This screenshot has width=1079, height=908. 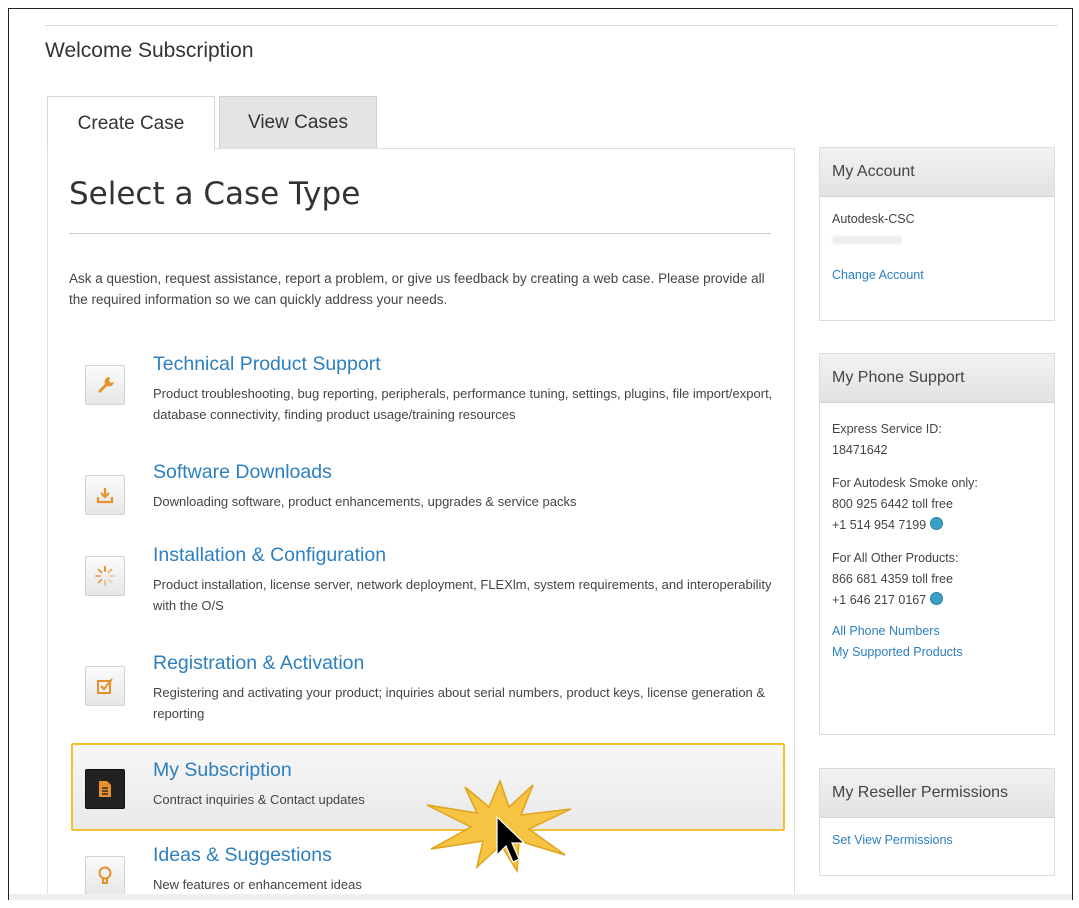 I want to click on tab-create-case: Create Case, so click(x=131, y=123).